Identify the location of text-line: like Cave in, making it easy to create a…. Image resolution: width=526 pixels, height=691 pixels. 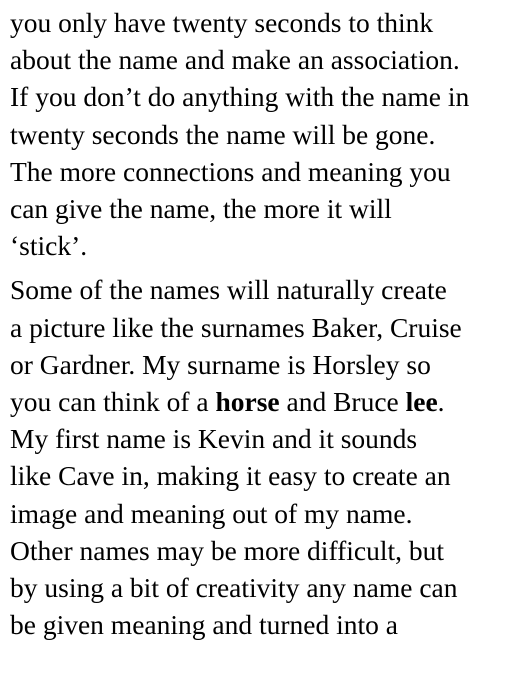
(230, 476).